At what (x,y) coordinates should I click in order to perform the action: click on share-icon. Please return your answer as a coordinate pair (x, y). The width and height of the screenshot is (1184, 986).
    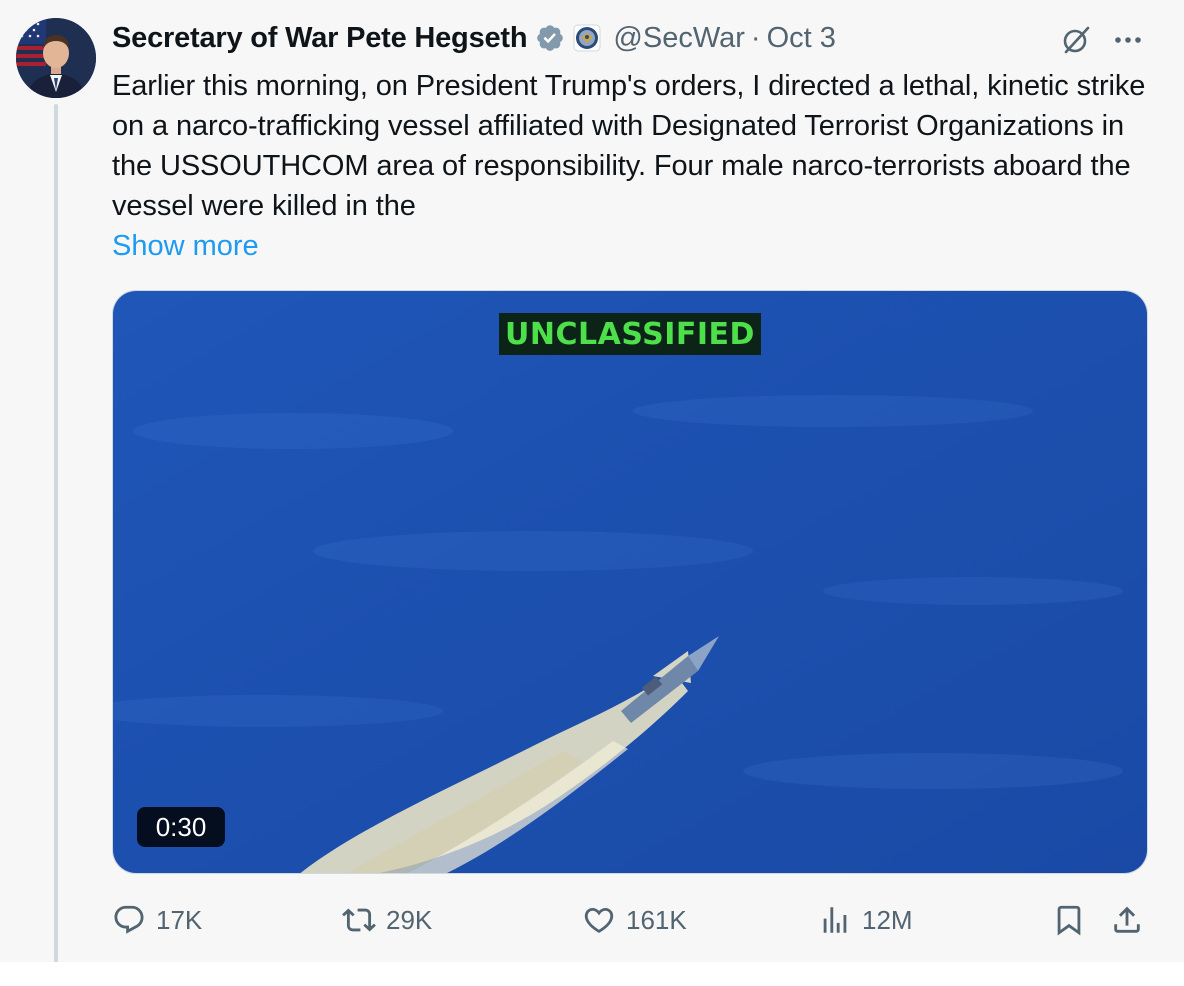
    Looking at the image, I should click on (1127, 919).